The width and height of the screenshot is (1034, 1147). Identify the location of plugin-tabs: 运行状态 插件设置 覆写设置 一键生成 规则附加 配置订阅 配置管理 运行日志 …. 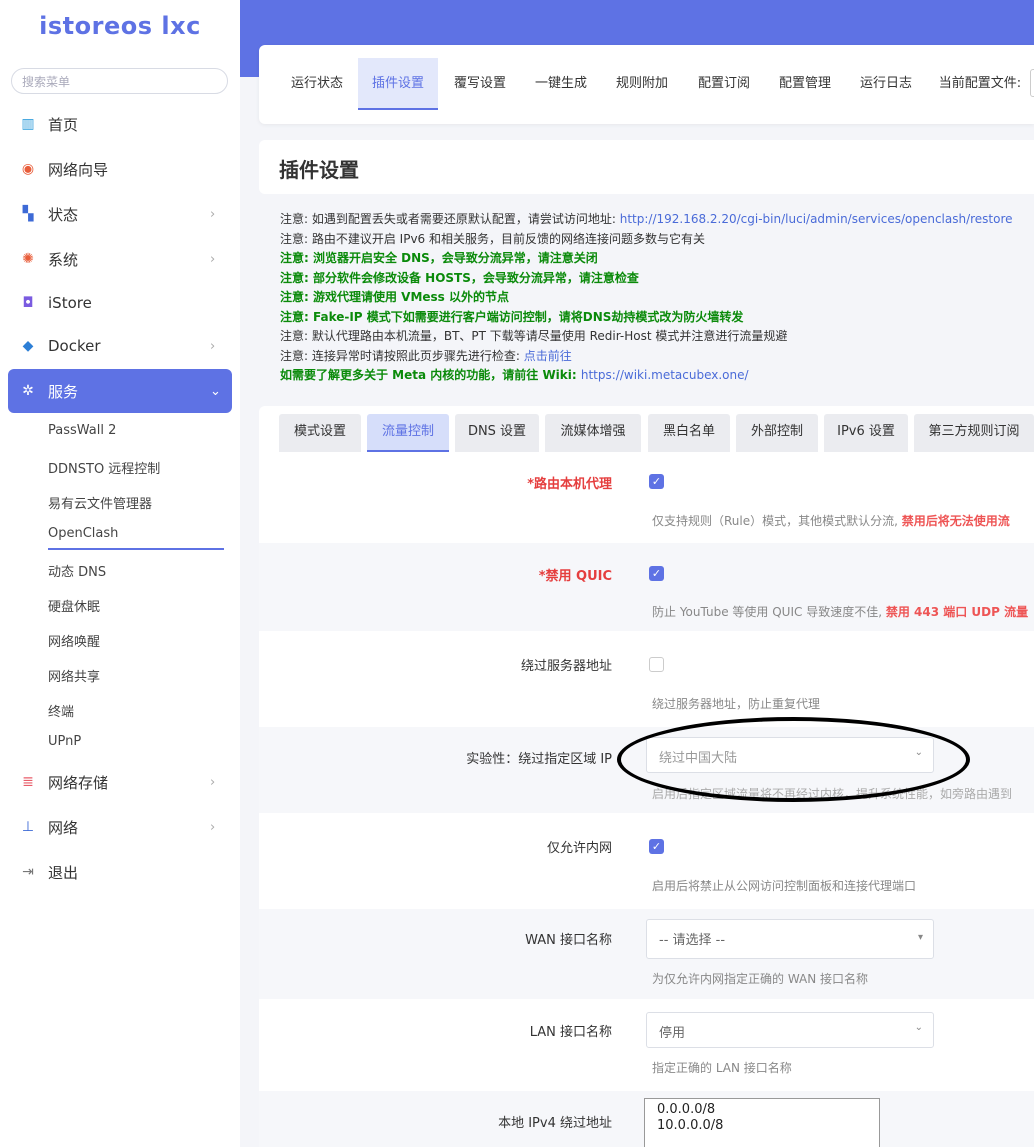
(646, 84).